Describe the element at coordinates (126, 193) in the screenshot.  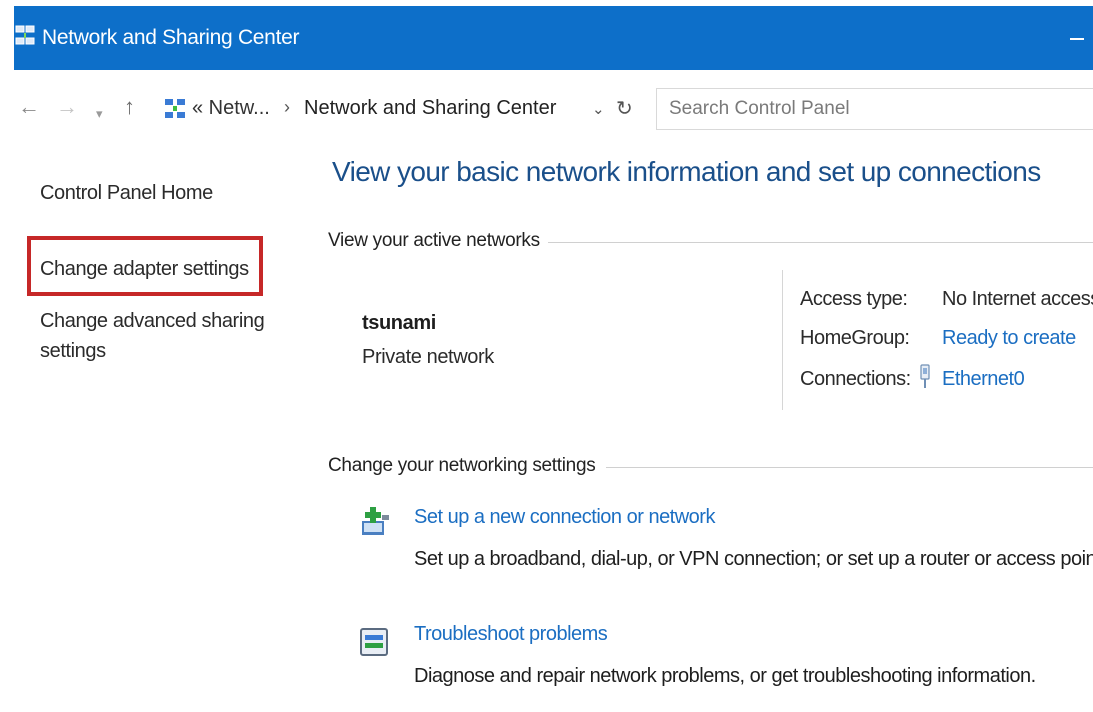
I see `control-panel-home-link: Control Panel Home` at that location.